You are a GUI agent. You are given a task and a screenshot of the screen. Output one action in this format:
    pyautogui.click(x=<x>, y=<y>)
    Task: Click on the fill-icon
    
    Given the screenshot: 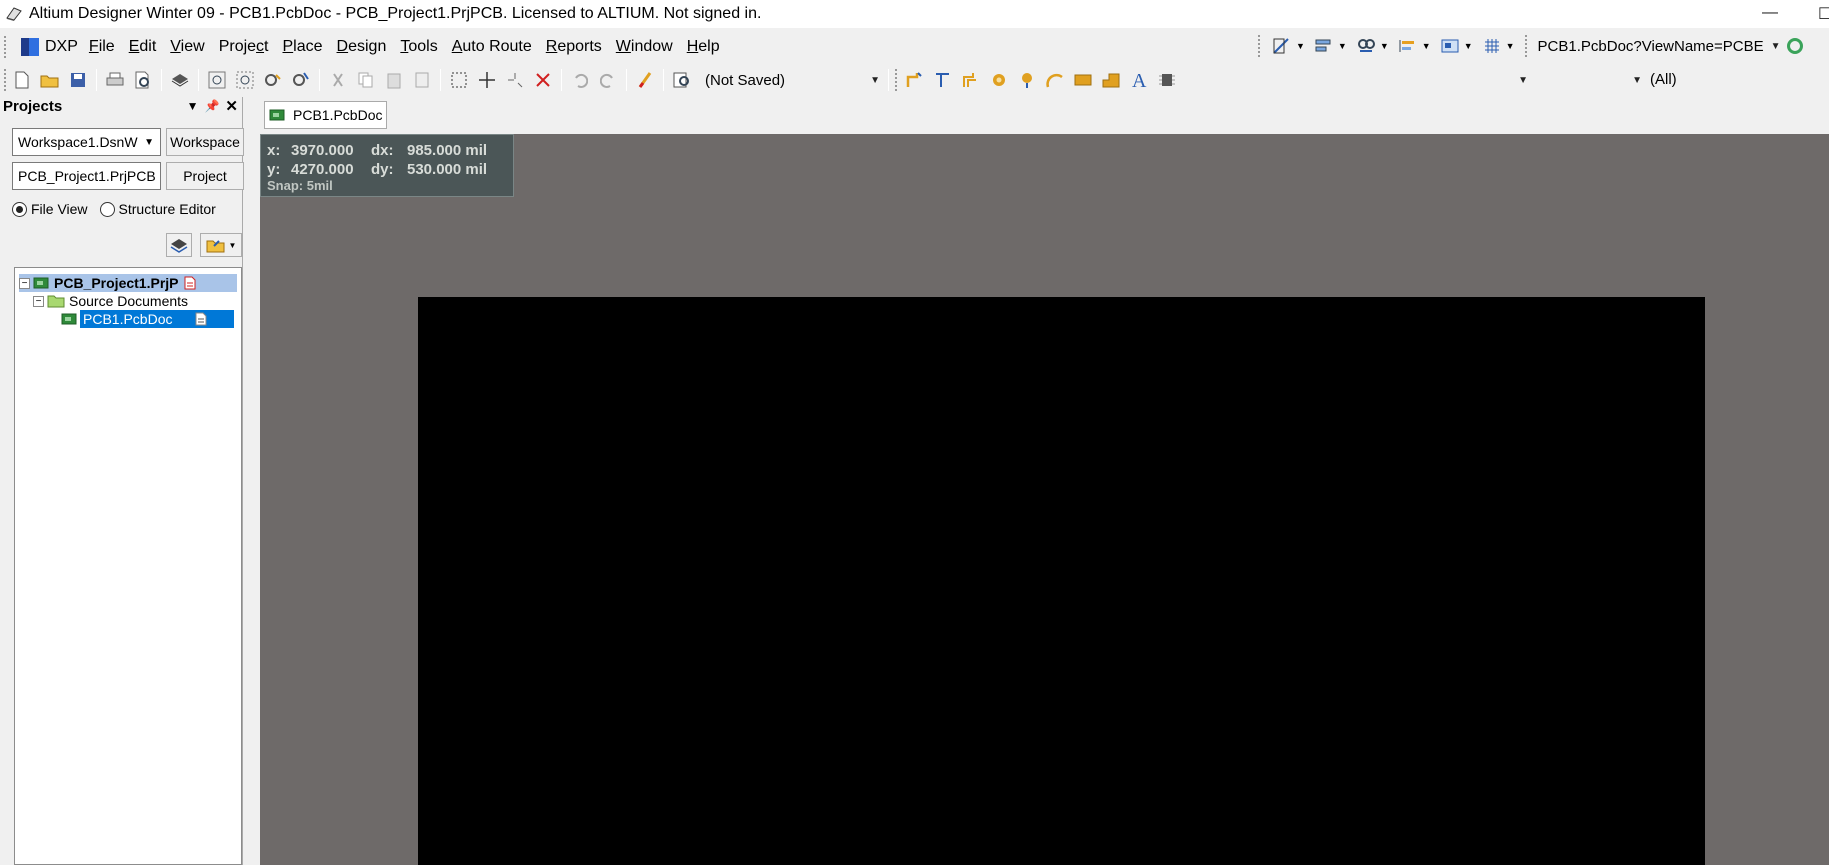 What is the action you would take?
    pyautogui.click(x=1083, y=80)
    